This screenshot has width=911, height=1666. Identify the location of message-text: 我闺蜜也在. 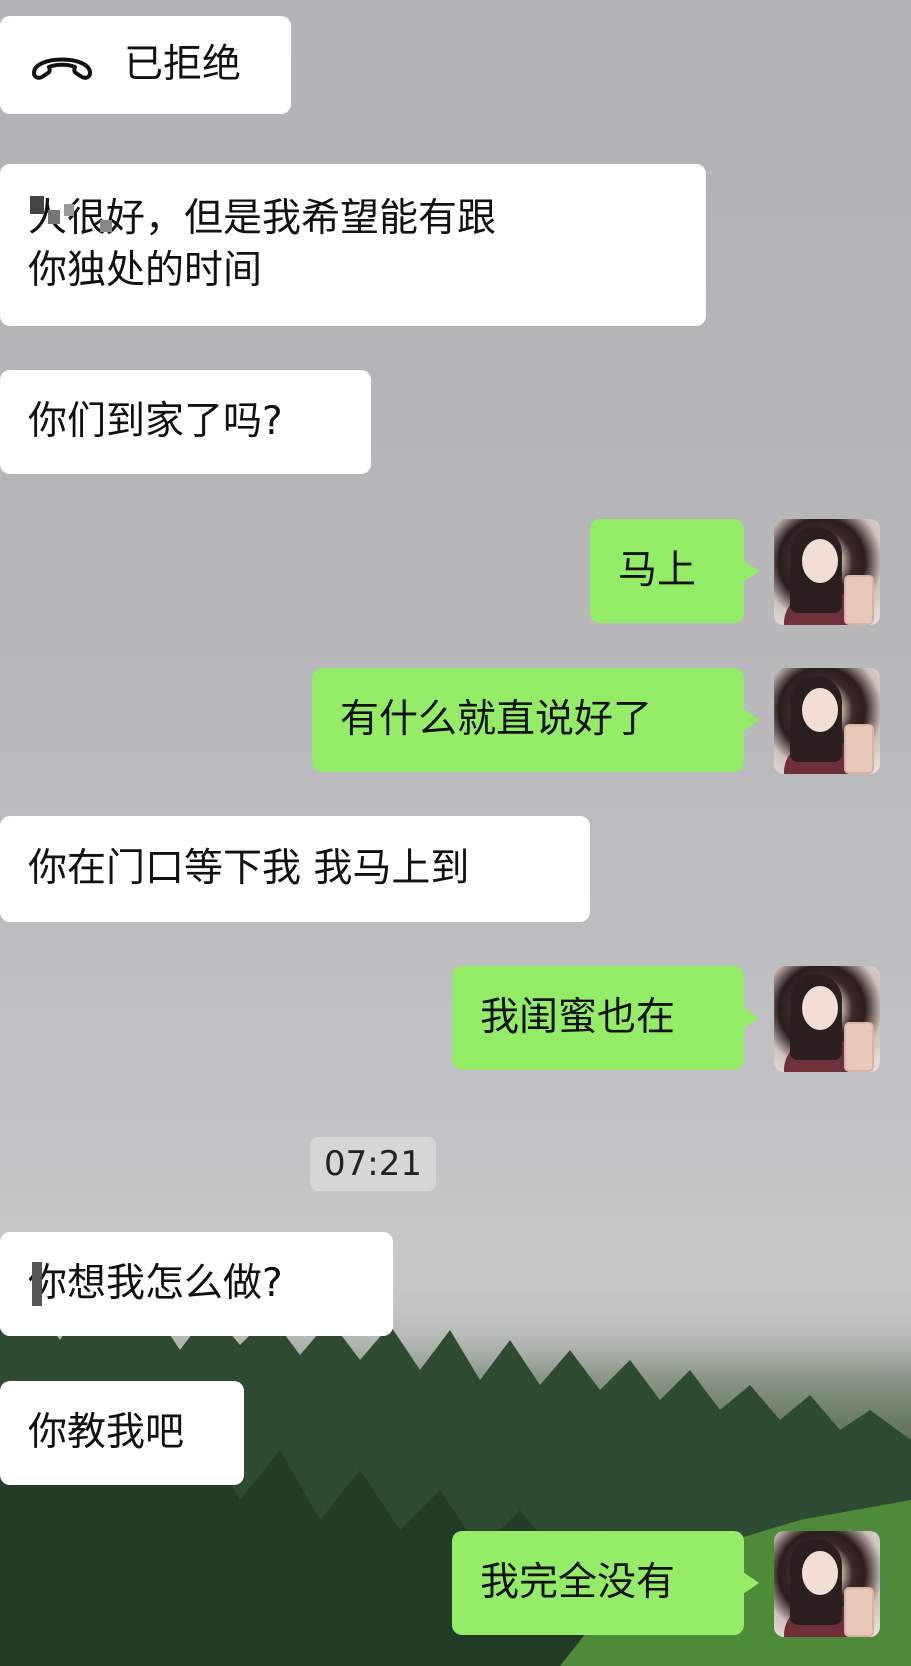
(578, 1017).